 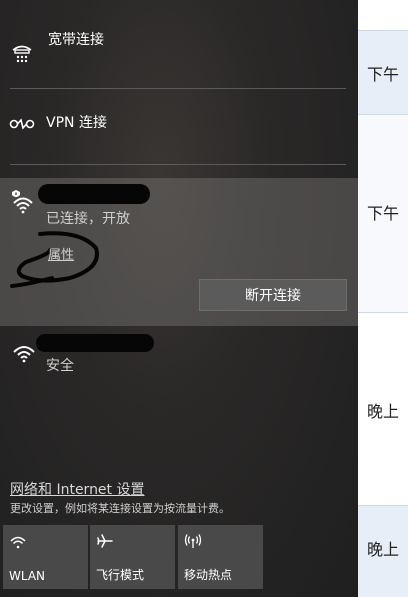 I want to click on vpn-icon, so click(x=22, y=124).